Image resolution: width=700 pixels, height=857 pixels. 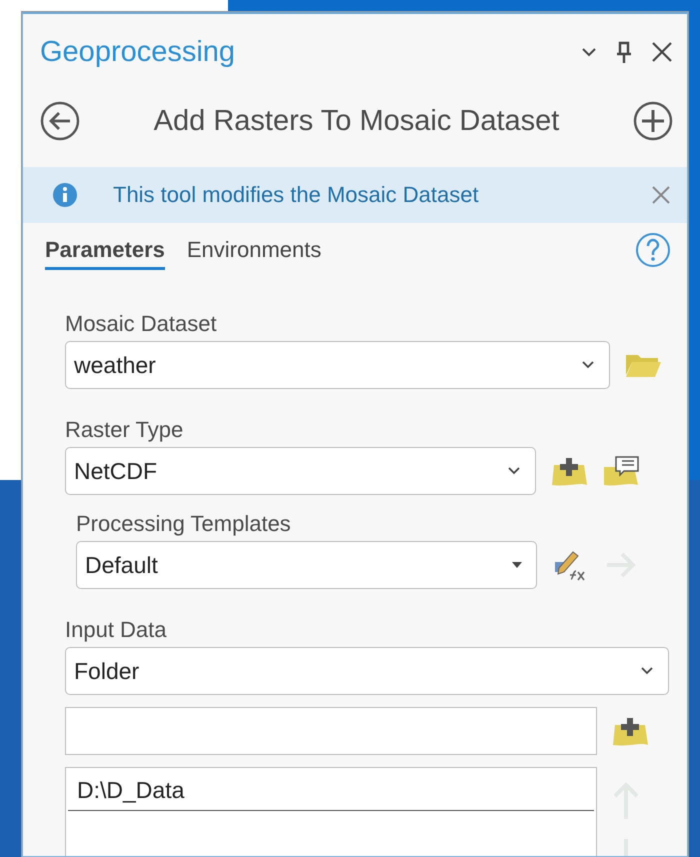 What do you see at coordinates (105, 250) in the screenshot?
I see `tab: Parameters` at bounding box center [105, 250].